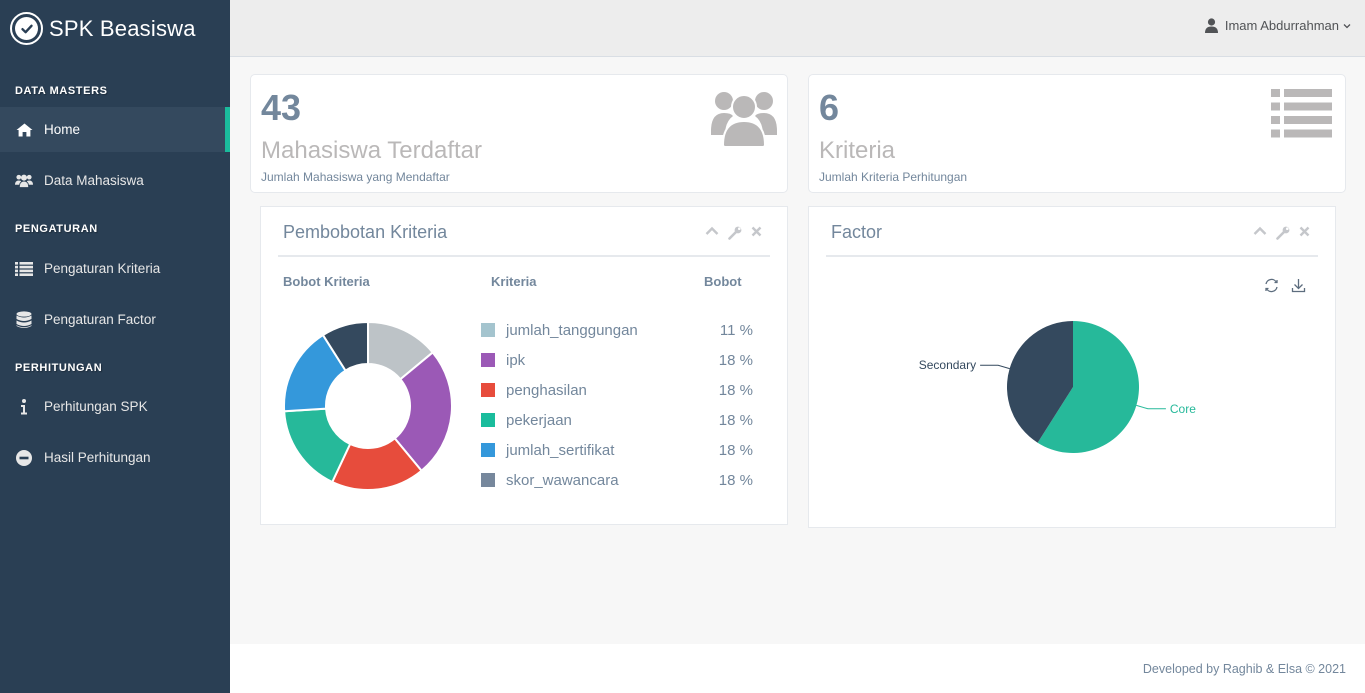  I want to click on sidebar-item-label: Perhitungan SPK, so click(96, 406).